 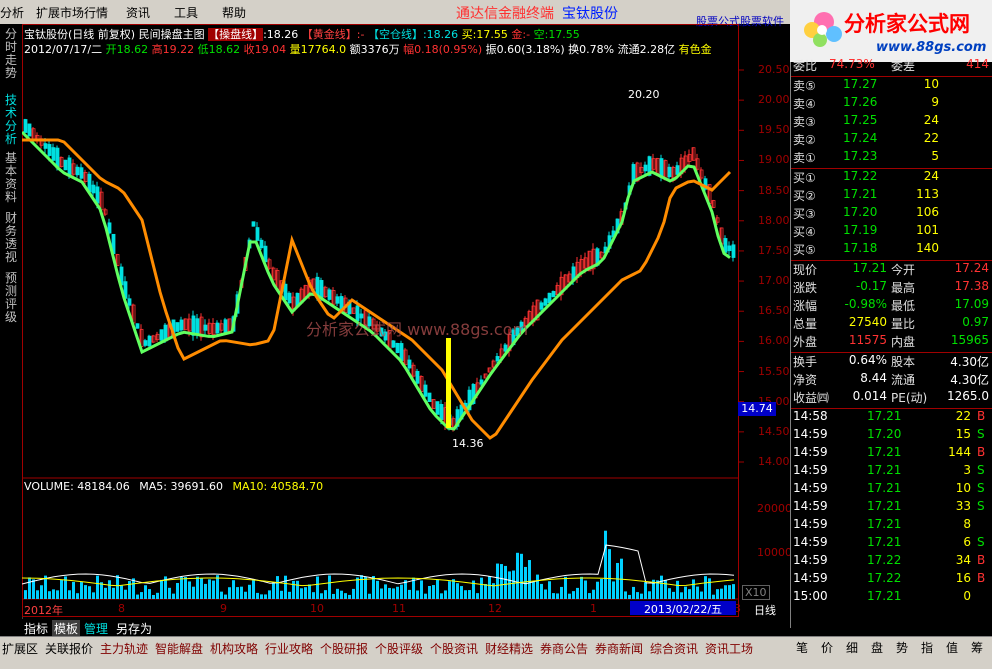 I want to click on stat-value: -0.17, so click(x=871, y=286).